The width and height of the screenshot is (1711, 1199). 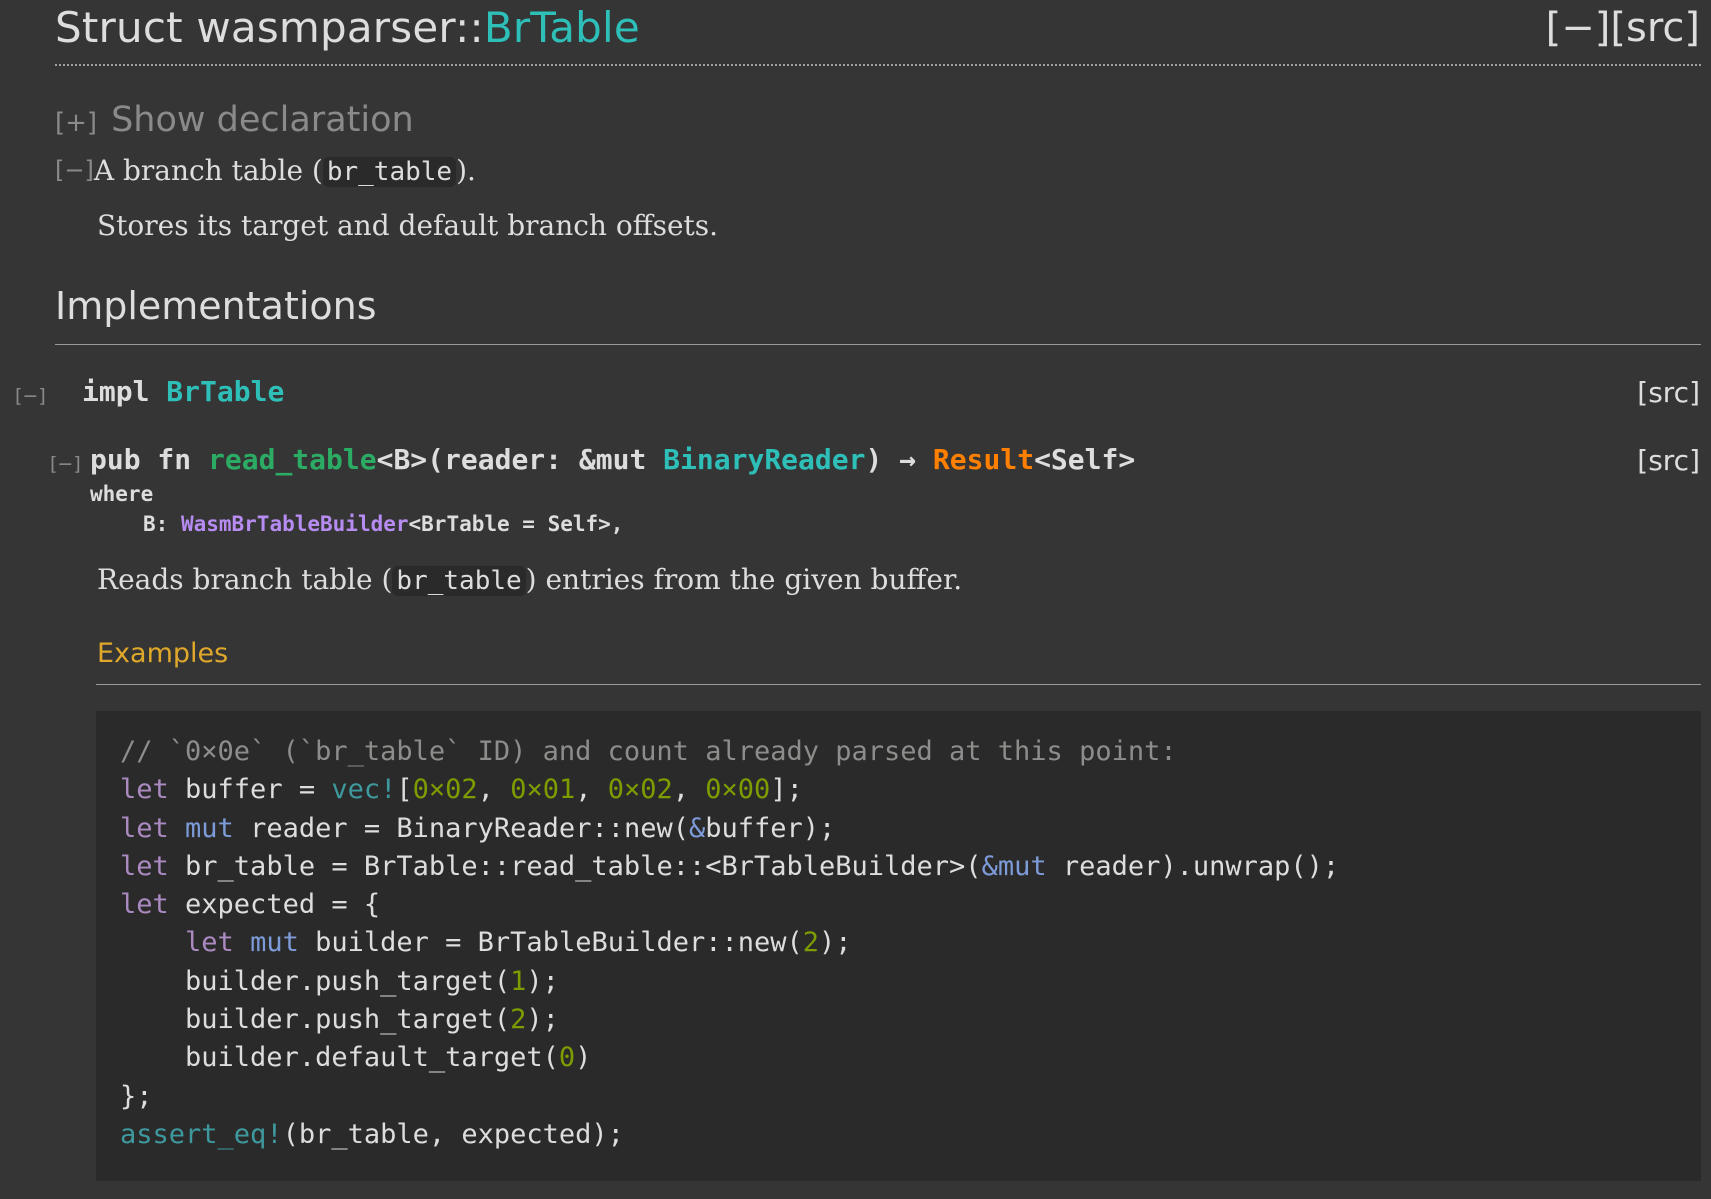 I want to click on trait-link: WasmBrTableBuilder, so click(x=295, y=524).